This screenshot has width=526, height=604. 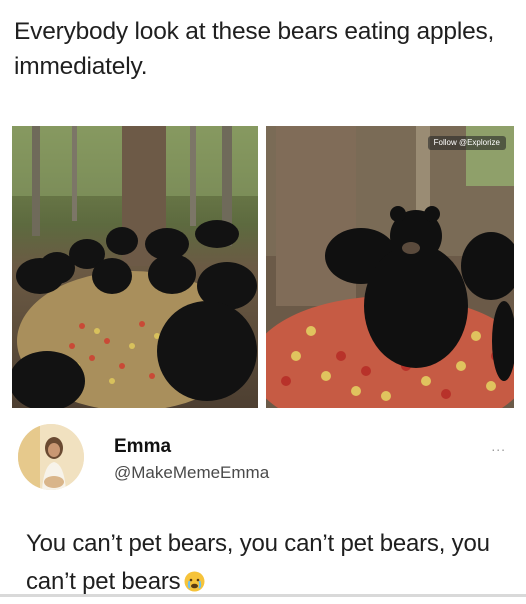 I want to click on avatar, so click(x=51, y=457).